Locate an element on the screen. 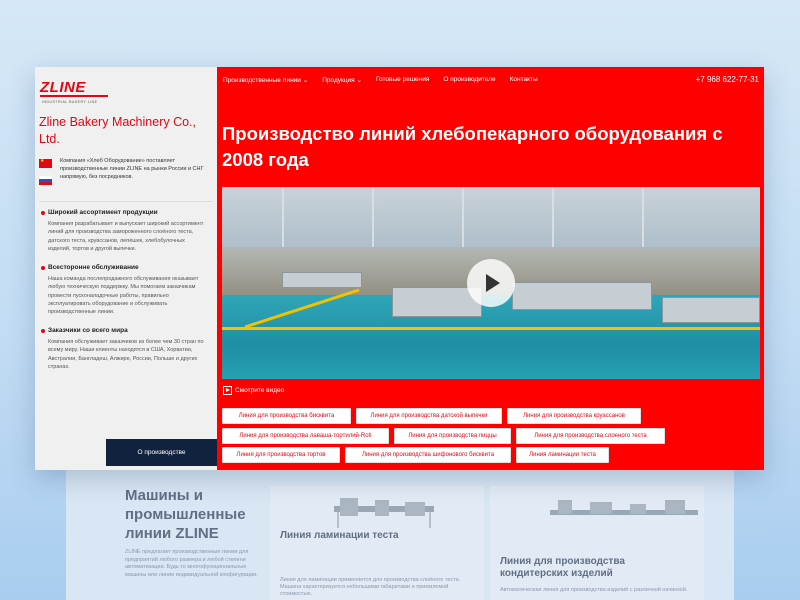  play-icon is located at coordinates (491, 283).